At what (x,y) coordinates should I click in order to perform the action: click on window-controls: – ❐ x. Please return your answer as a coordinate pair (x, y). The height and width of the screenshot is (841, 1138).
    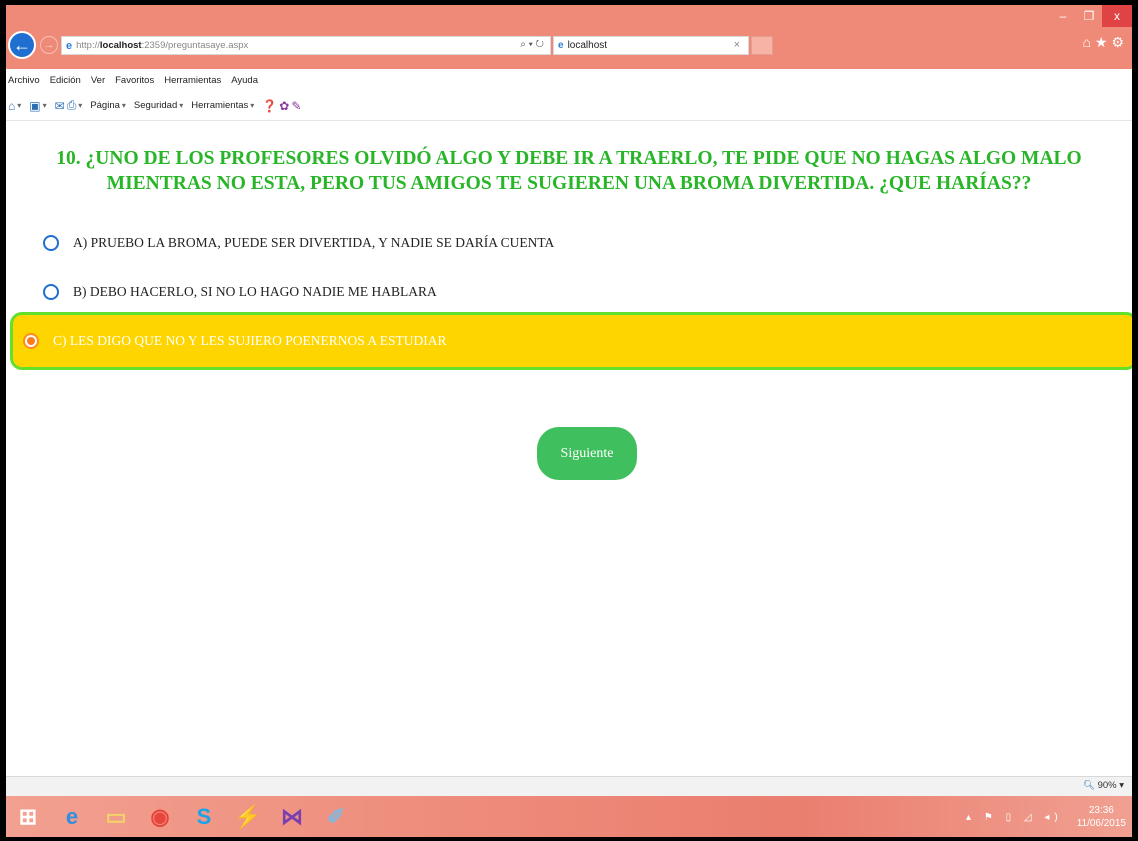
    Looking at the image, I should click on (1091, 16).